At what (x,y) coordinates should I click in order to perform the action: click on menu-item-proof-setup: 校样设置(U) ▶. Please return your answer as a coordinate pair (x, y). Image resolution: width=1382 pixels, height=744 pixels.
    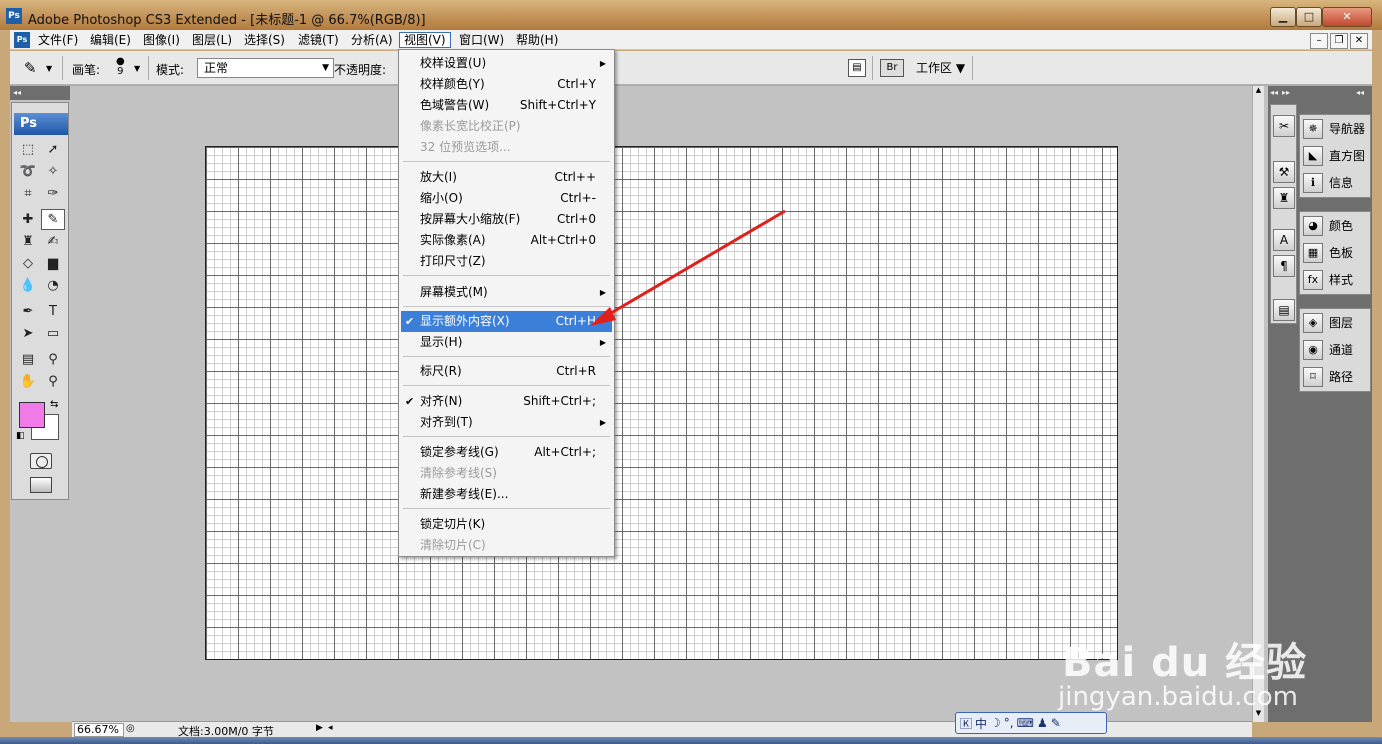
    Looking at the image, I should click on (506, 63).